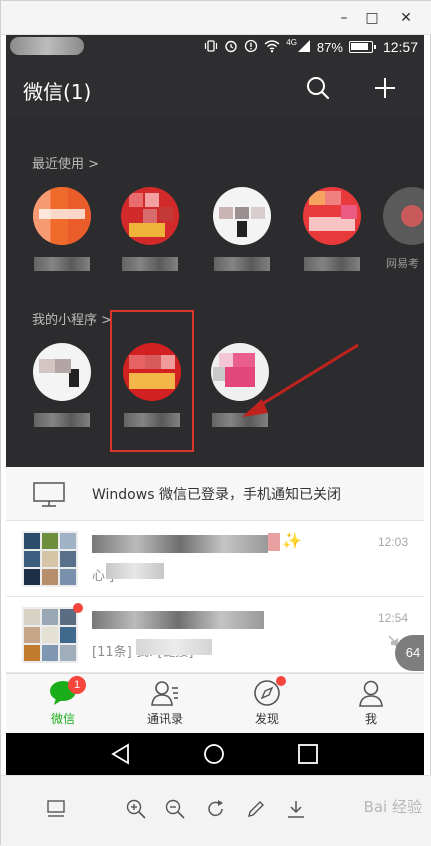 Image resolution: width=431 pixels, height=846 pixels. I want to click on blurred-carrier, so click(47, 46).